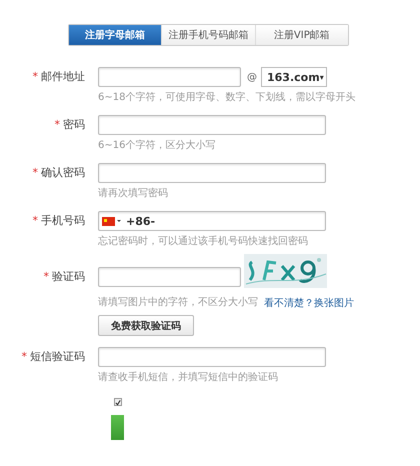 The height and width of the screenshot is (466, 420). I want to click on field-label: 密码, so click(74, 124).